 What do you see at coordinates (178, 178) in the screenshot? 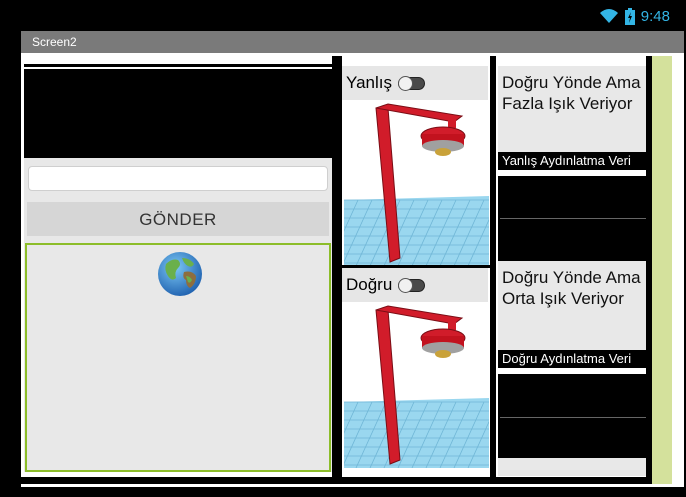
I see `text-input` at bounding box center [178, 178].